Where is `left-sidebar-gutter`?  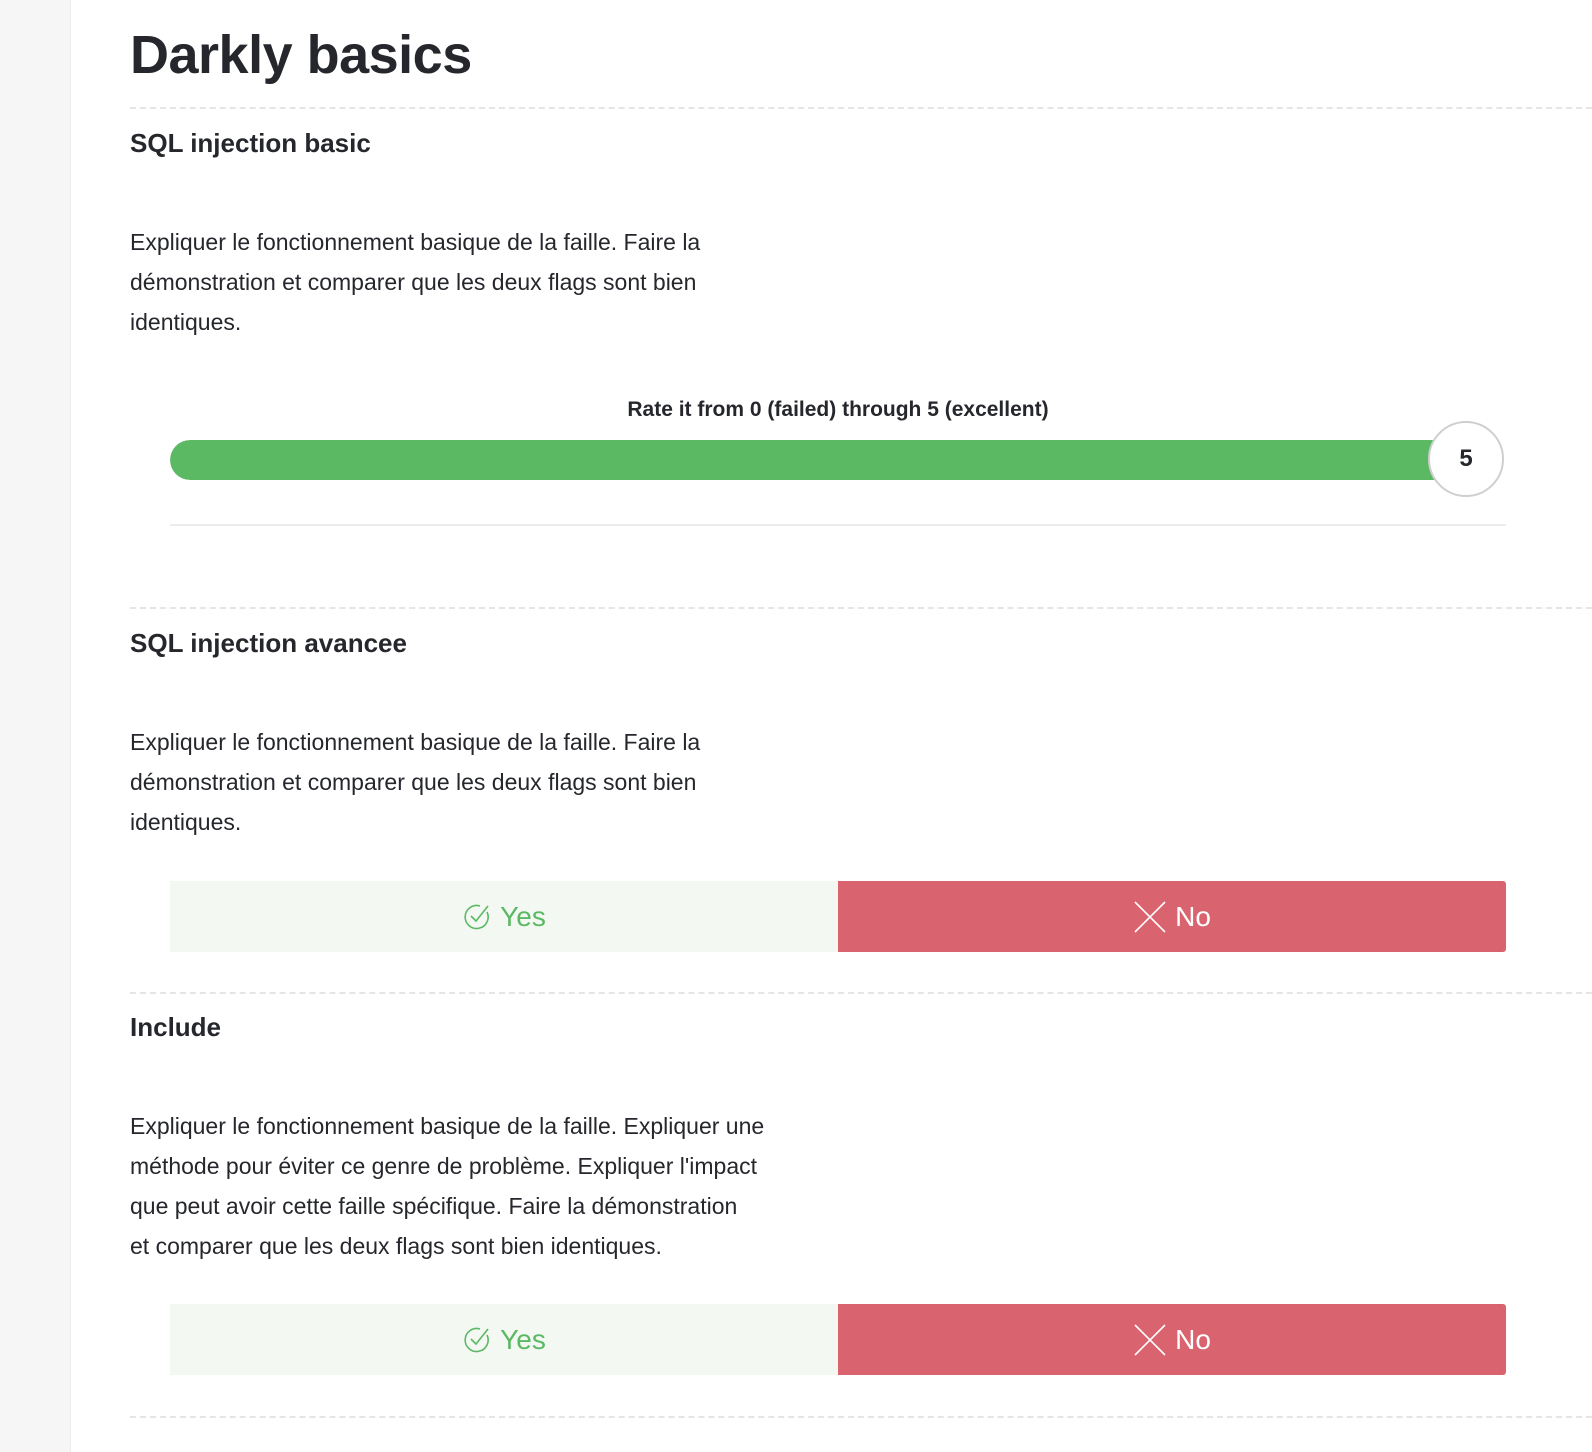
left-sidebar-gutter is located at coordinates (35, 726).